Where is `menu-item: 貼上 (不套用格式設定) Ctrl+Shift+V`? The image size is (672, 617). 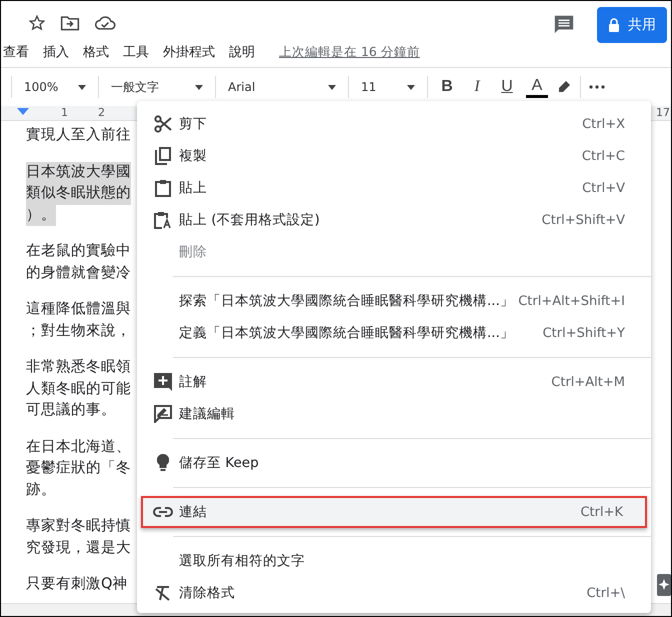
menu-item: 貼上 (不套用格式設定) Ctrl+Shift+V is located at coordinates (394, 220).